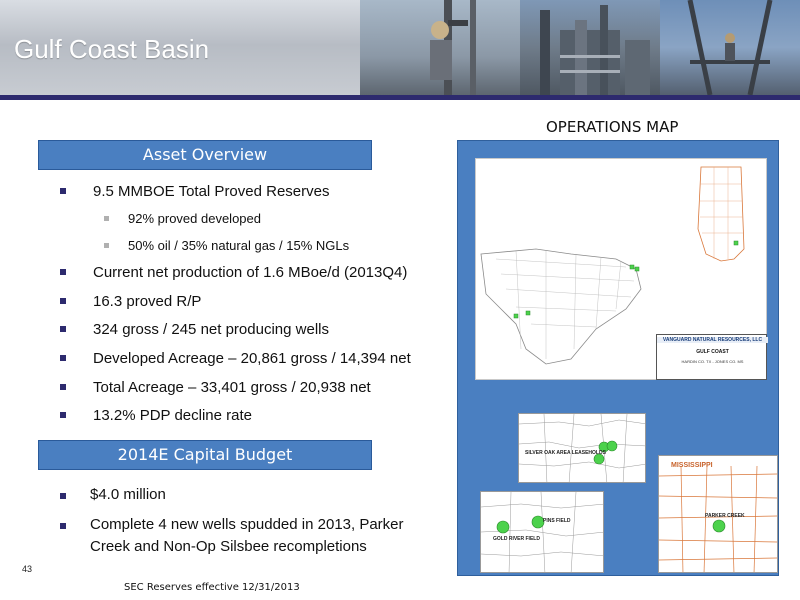  I want to click on slide-number: 43, so click(27, 569).